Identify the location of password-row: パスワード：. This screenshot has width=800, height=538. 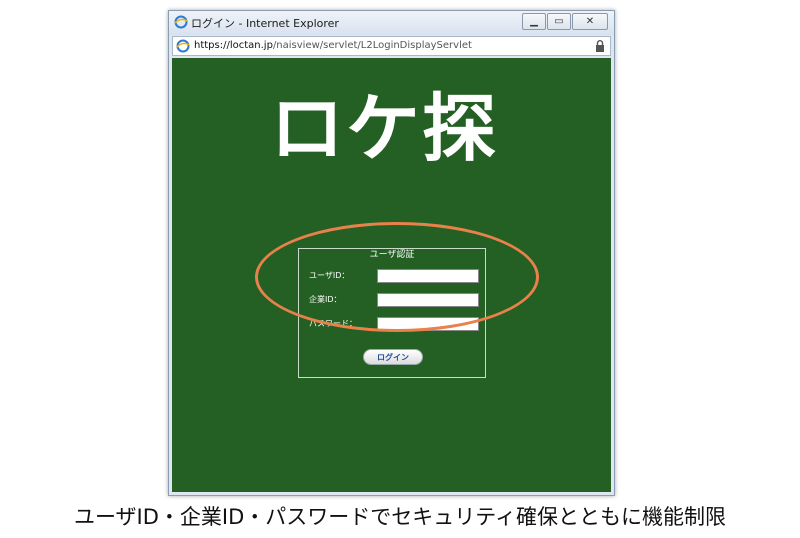
(394, 324).